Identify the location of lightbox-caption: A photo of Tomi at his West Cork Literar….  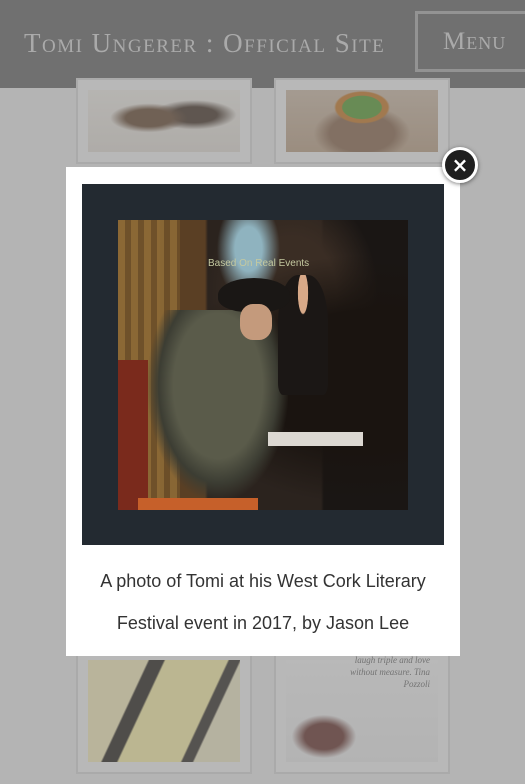
(263, 602).